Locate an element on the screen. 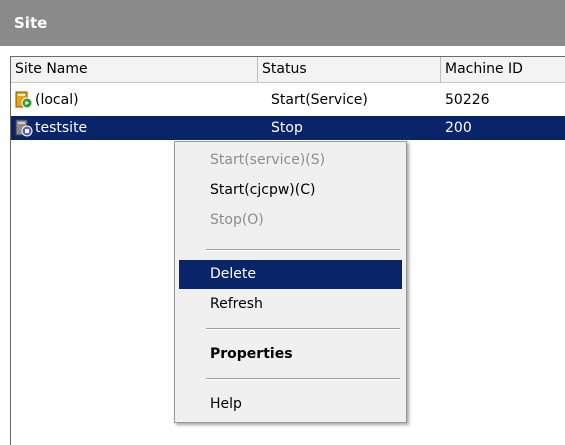  status-cell: Start(Service) is located at coordinates (319, 100).